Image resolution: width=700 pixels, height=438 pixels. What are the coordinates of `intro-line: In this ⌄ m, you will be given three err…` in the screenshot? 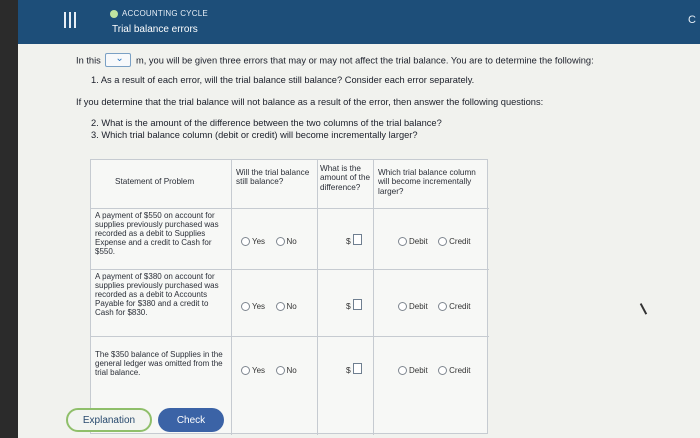 It's located at (335, 60).